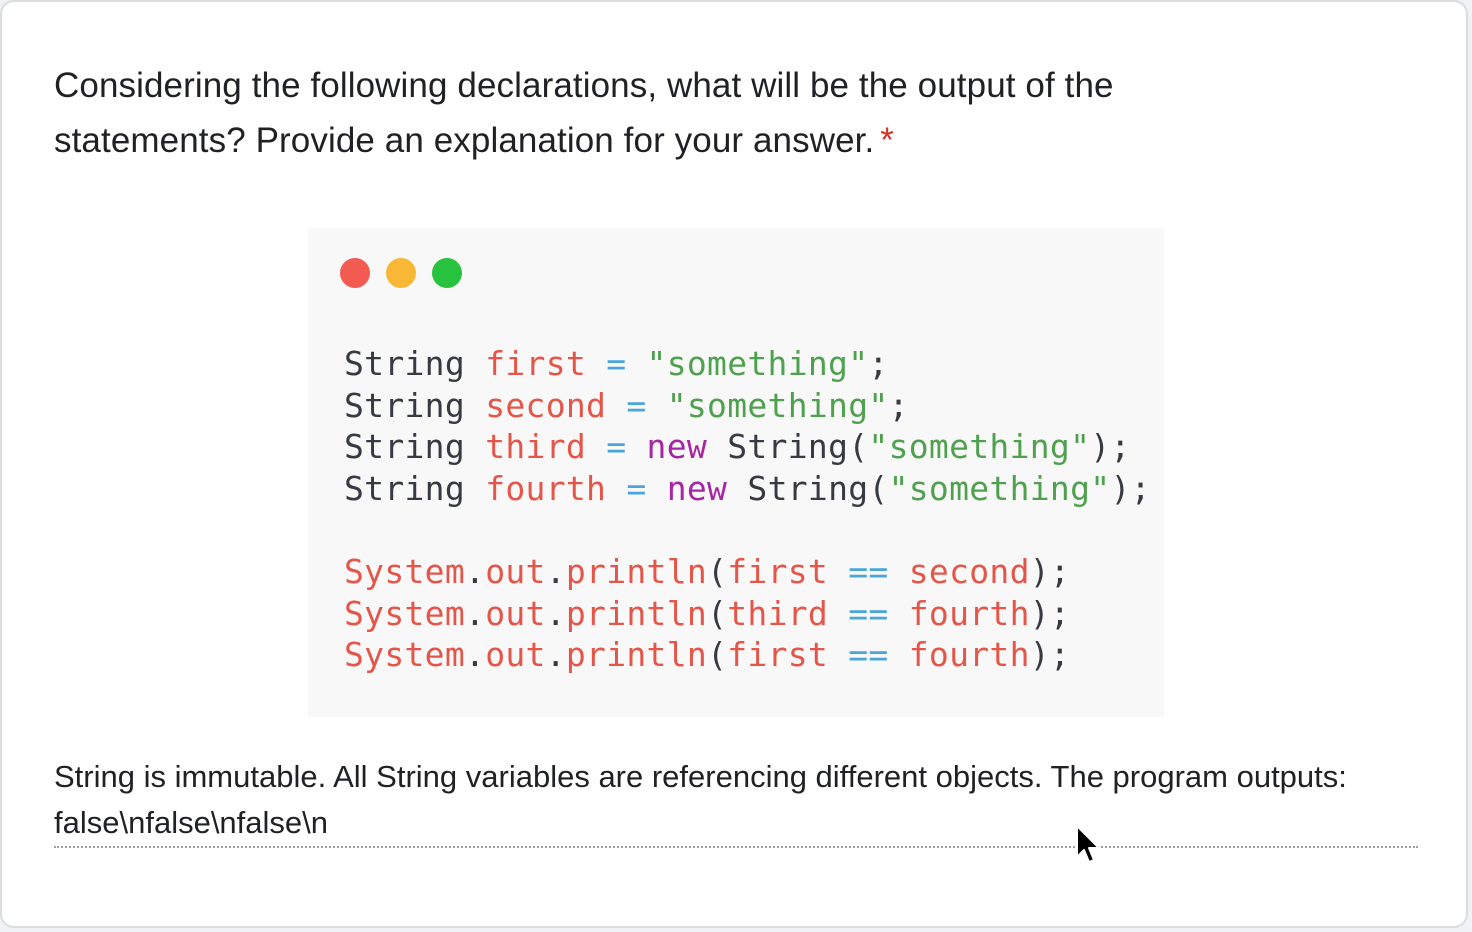  I want to click on answer-underline, so click(736, 847).